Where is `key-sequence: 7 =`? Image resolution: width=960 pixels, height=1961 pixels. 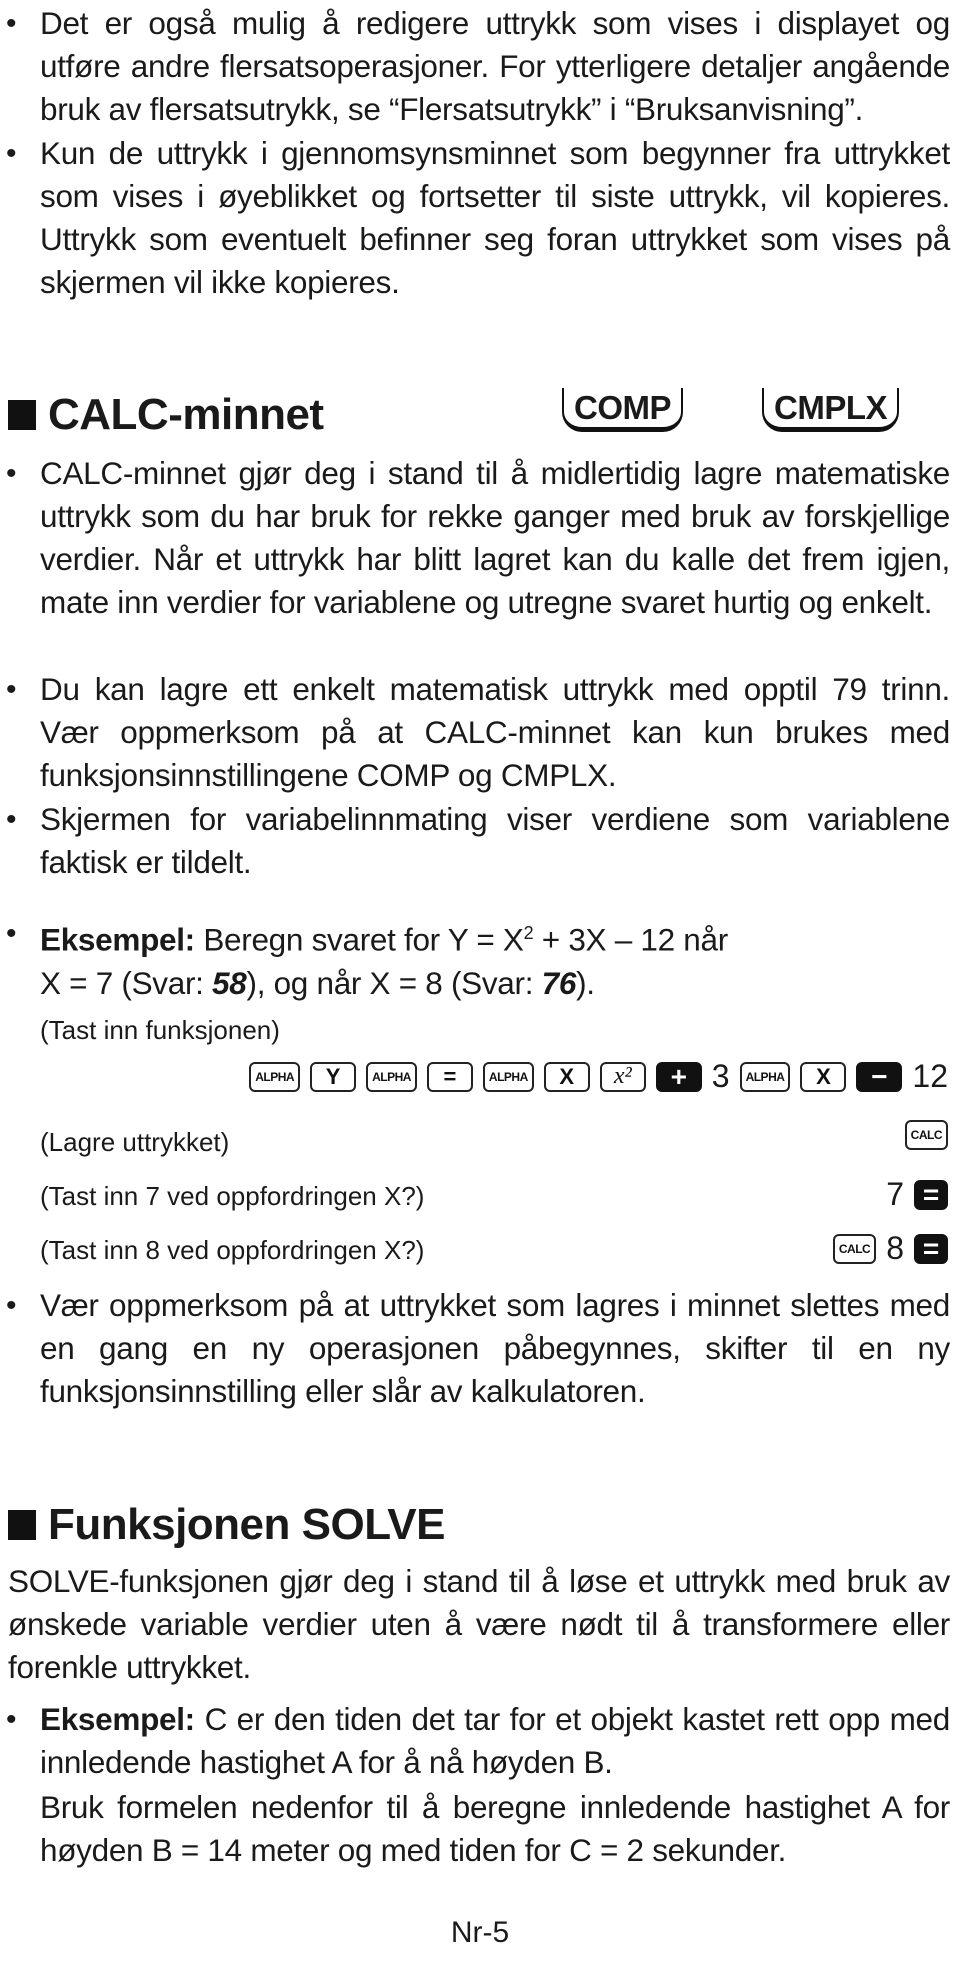
key-sequence: 7 = is located at coordinates (917, 1194).